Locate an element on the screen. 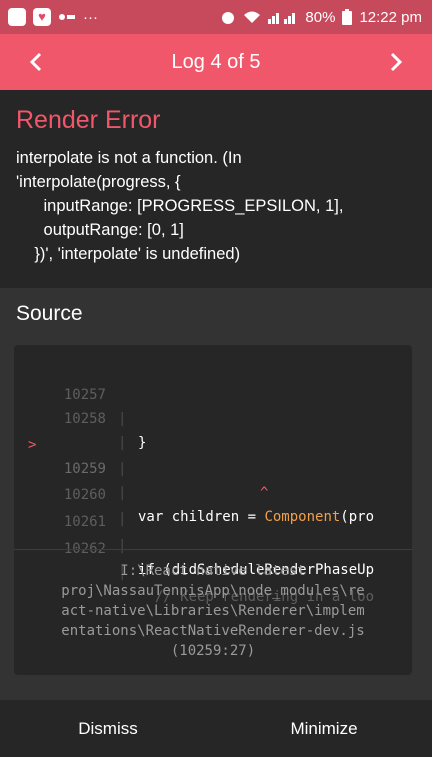 The height and width of the screenshot is (757, 432). signal-icon is located at coordinates (283, 17).